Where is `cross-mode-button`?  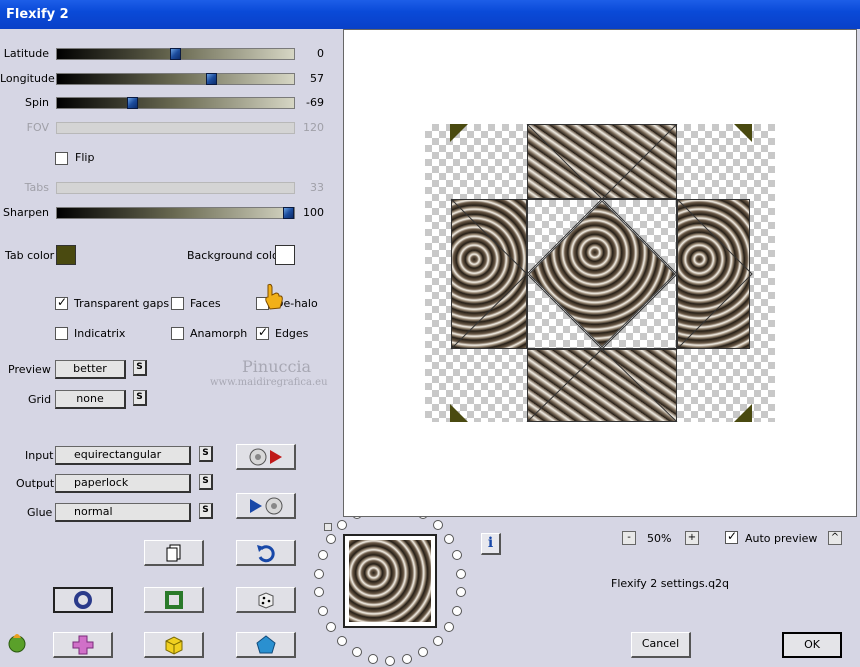
cross-mode-button is located at coordinates (83, 645).